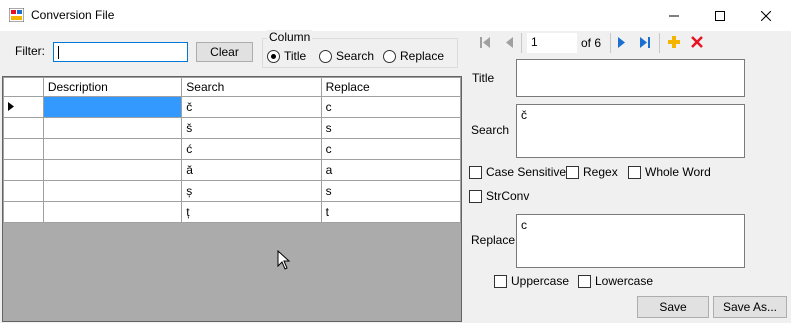 Image resolution: width=791 pixels, height=323 pixels. Describe the element at coordinates (673, 307) in the screenshot. I see `save-button: Save` at that location.